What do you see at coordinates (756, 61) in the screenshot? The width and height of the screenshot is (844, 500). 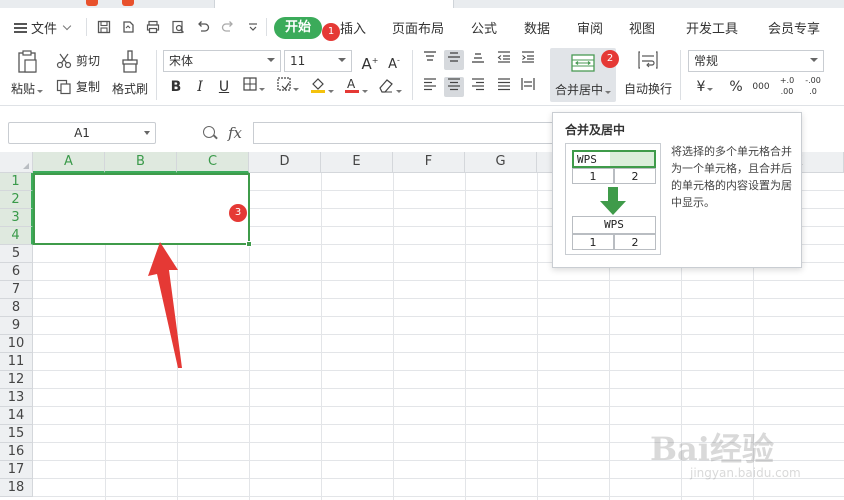 I see `number-format-select: 常规` at bounding box center [756, 61].